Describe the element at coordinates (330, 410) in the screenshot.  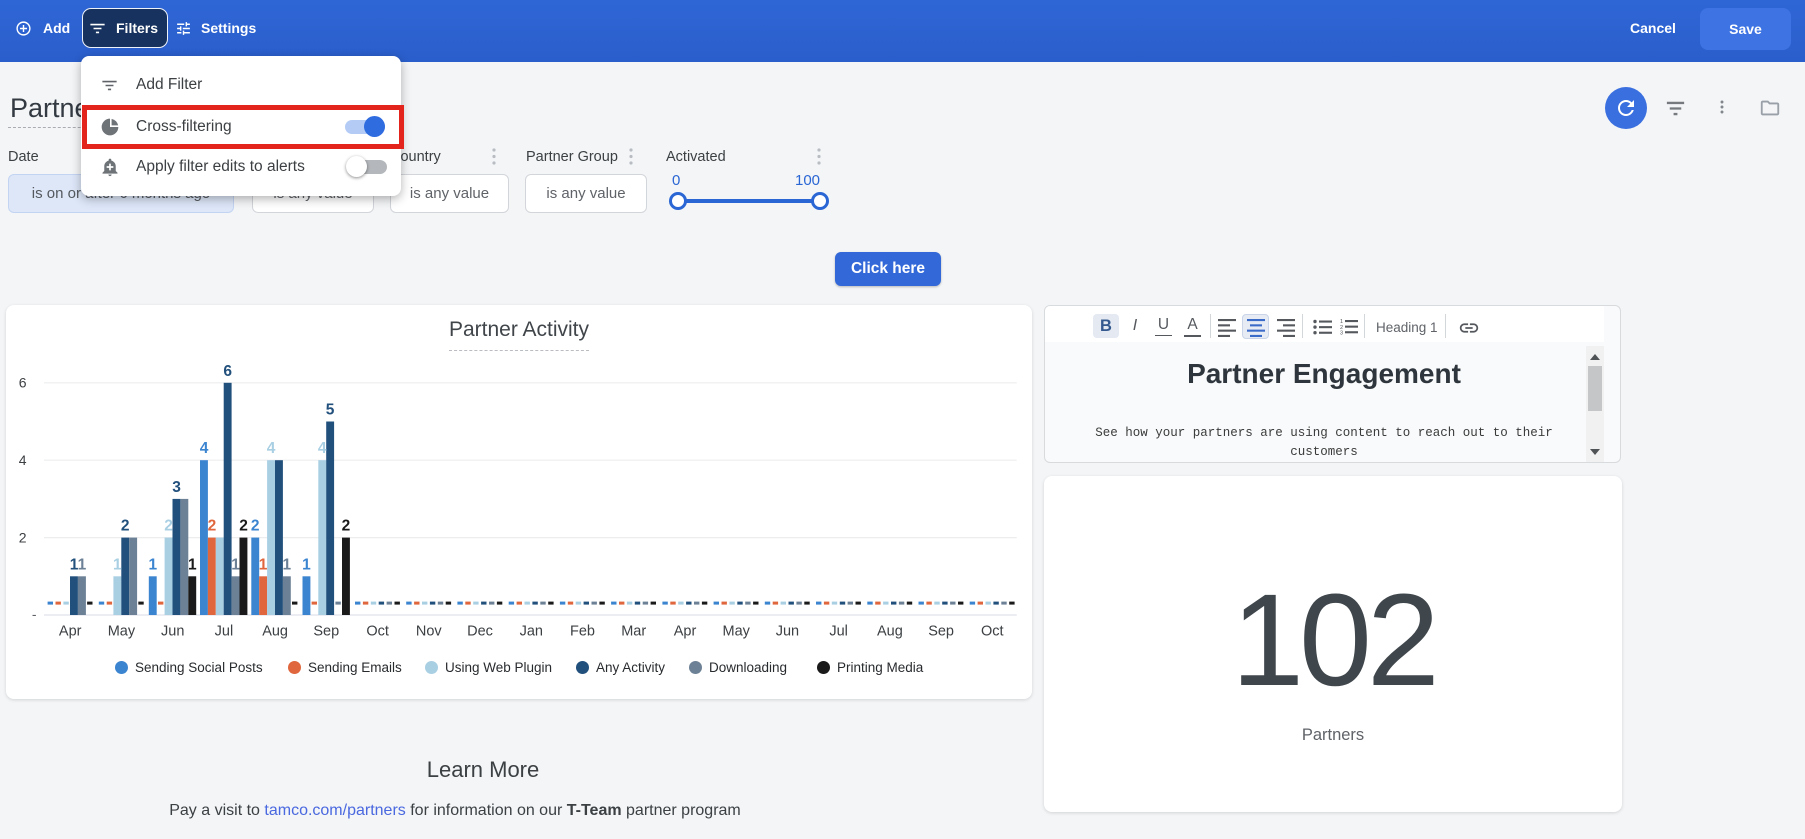
I see `svg-text: 5` at that location.